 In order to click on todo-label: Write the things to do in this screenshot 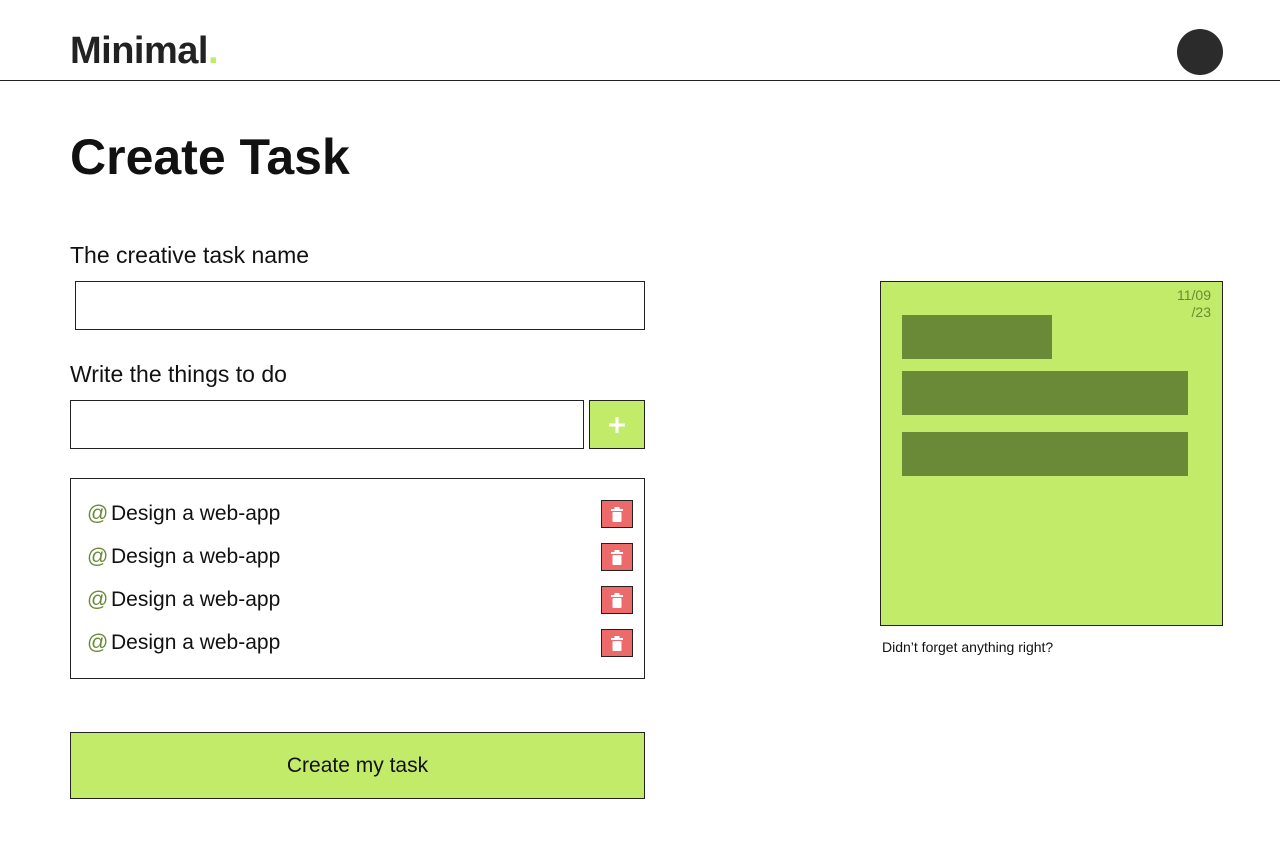, I will do `click(178, 374)`.